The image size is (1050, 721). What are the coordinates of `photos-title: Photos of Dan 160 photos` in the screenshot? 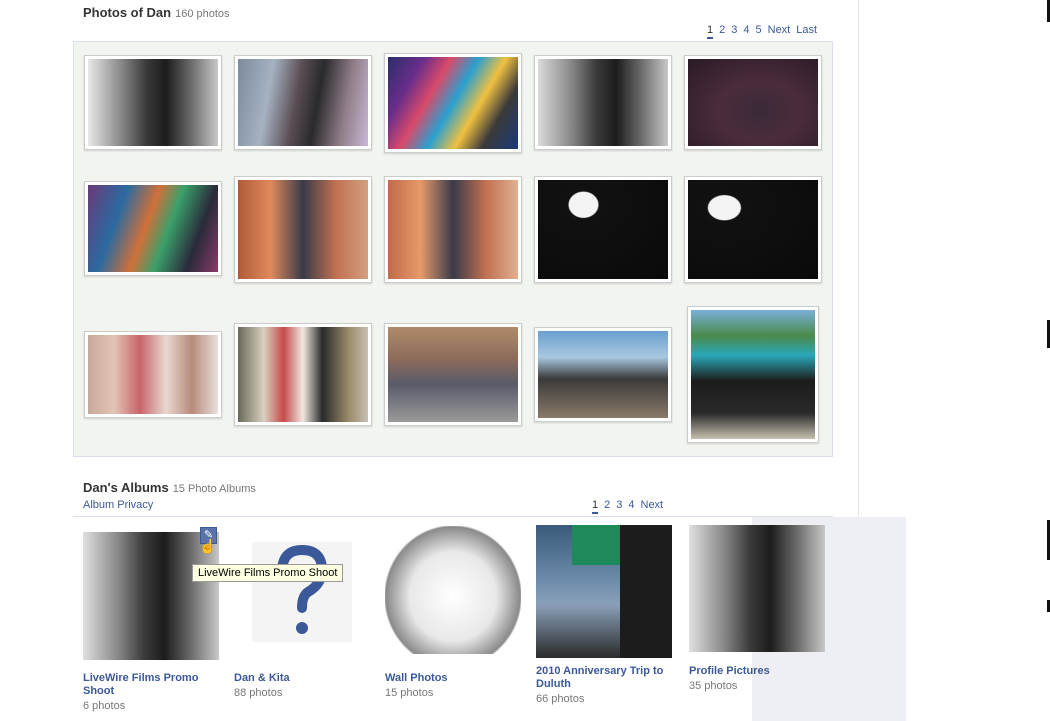 It's located at (156, 12).